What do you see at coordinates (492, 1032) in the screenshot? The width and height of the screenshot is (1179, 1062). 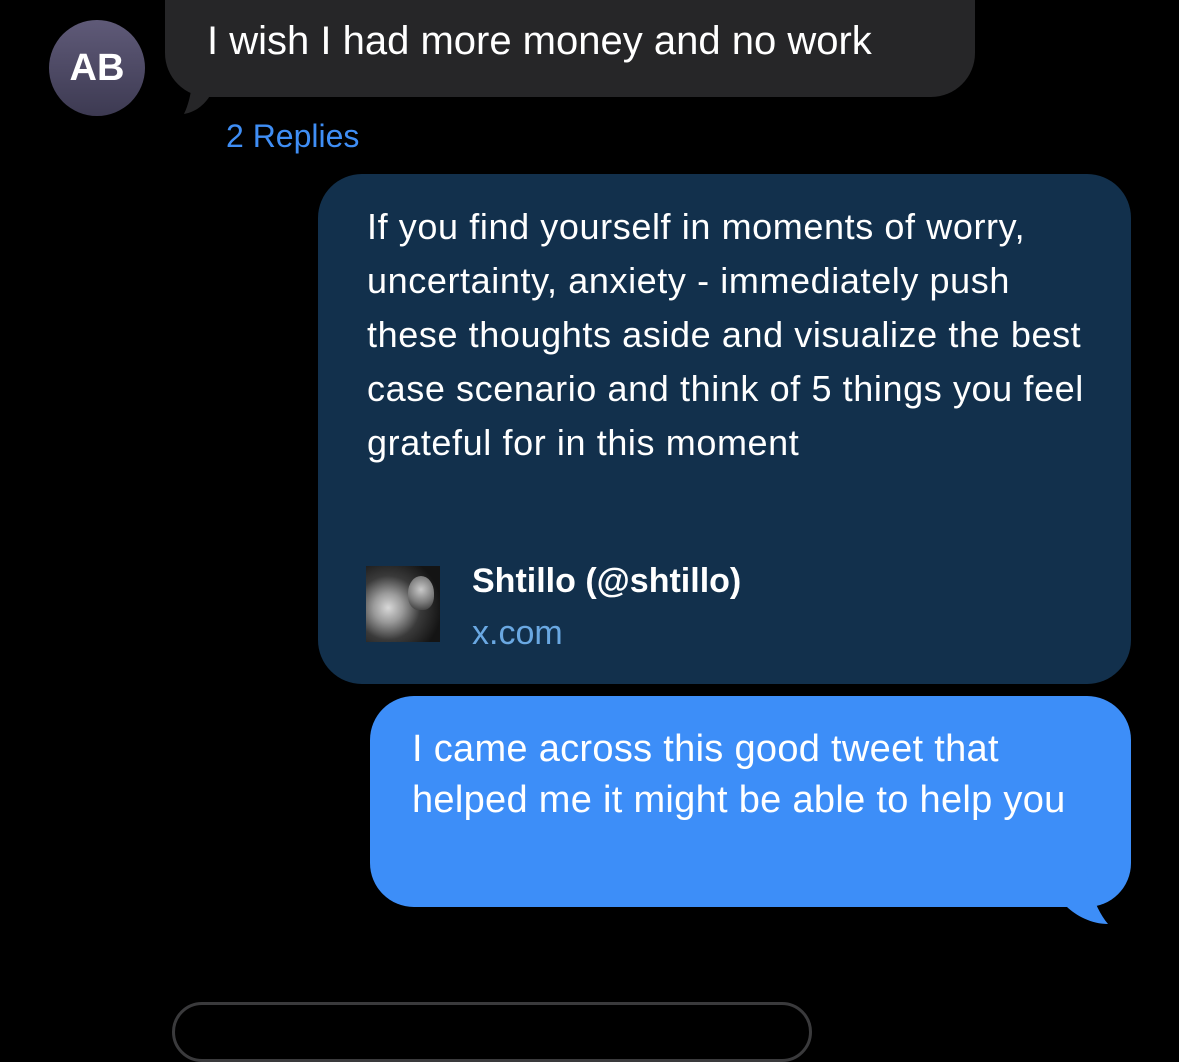 I see `message-input-field` at bounding box center [492, 1032].